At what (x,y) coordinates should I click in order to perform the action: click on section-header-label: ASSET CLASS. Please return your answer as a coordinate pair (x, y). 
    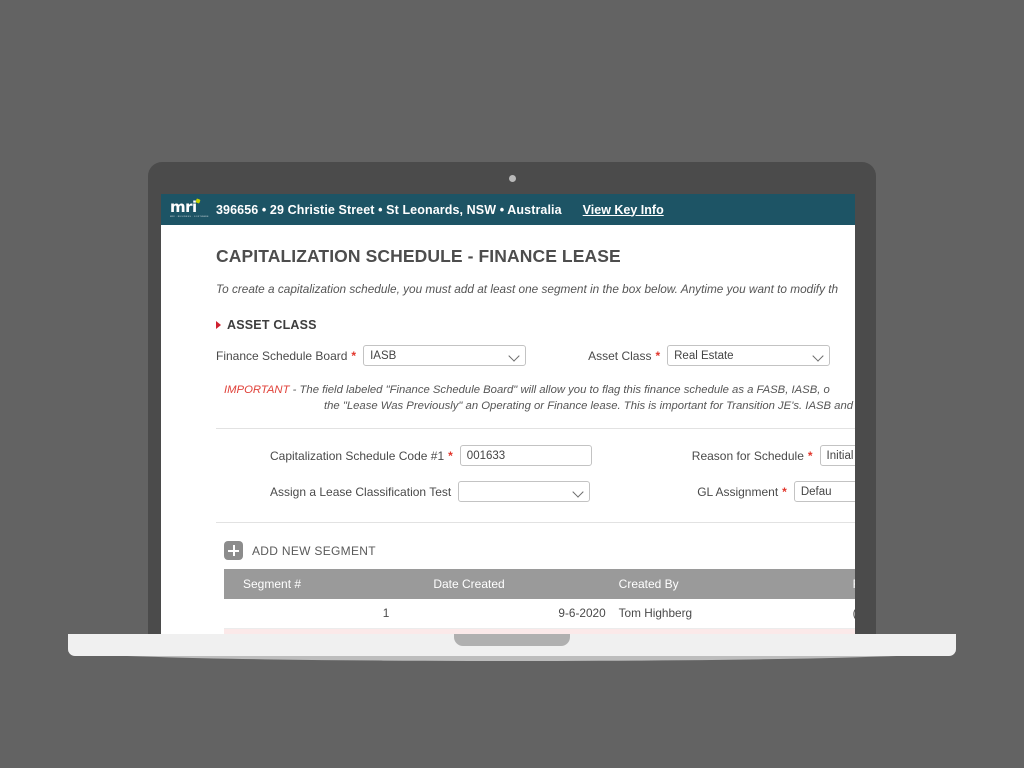
    Looking at the image, I should click on (272, 325).